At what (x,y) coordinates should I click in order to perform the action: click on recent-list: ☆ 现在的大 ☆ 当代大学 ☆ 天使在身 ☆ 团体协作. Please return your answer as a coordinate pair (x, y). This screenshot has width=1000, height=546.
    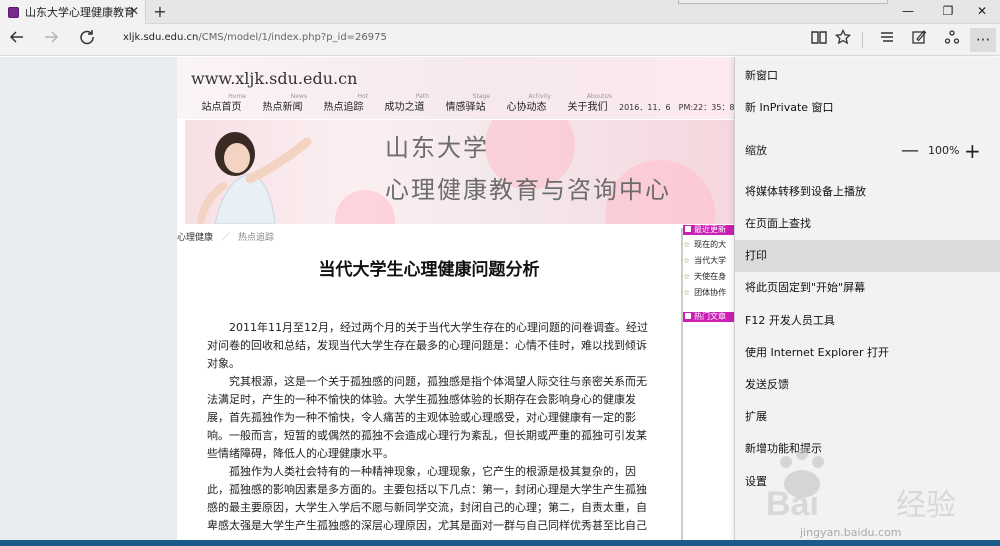
    Looking at the image, I should click on (710, 269).